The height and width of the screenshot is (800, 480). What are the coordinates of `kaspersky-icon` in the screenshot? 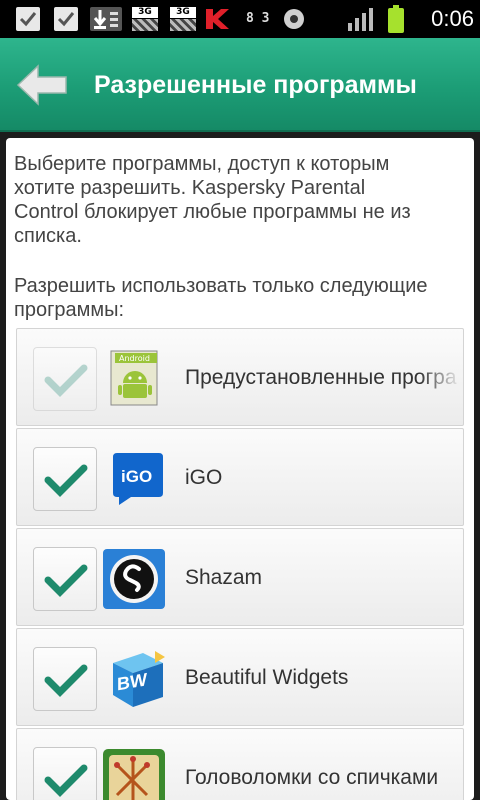 It's located at (217, 19).